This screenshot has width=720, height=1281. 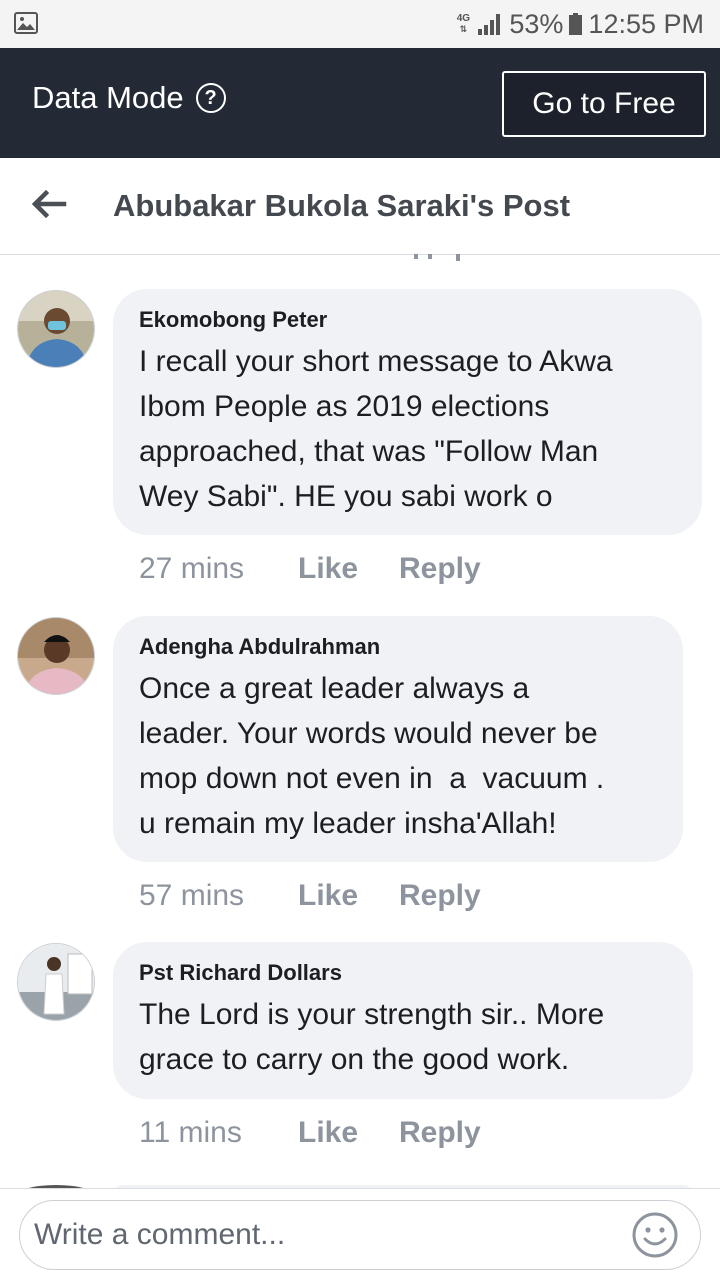 What do you see at coordinates (26, 23) in the screenshot?
I see `gallery-icon` at bounding box center [26, 23].